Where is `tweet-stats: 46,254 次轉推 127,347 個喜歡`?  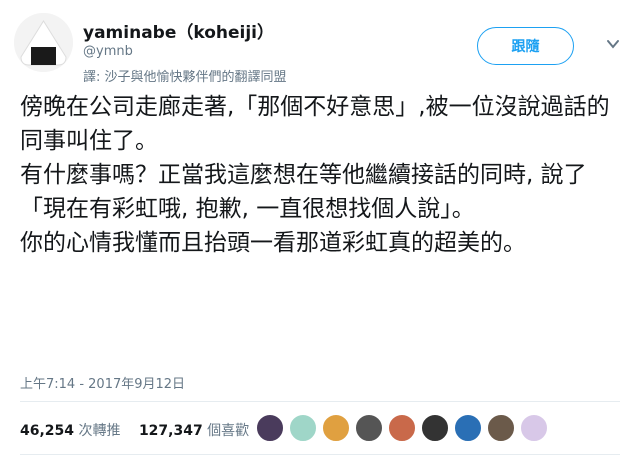
tweet-stats: 46,254 次轉推 127,347 個喜歡 is located at coordinates (141, 430).